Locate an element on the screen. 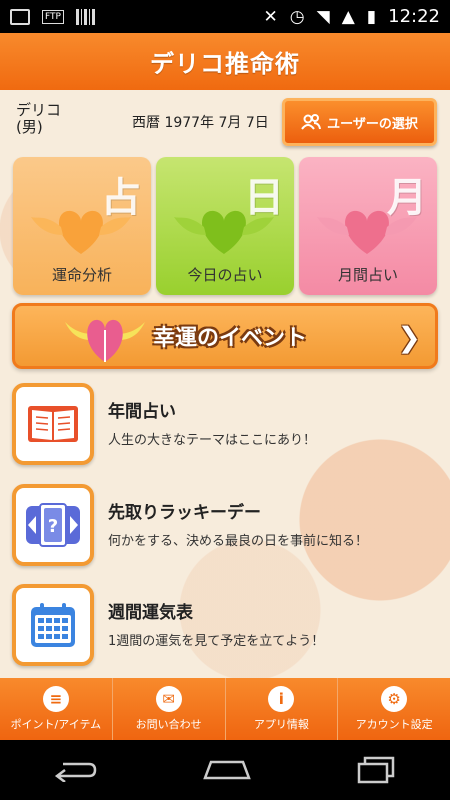  birth-date: 西暦 1977年 7月 7日 is located at coordinates (200, 123).